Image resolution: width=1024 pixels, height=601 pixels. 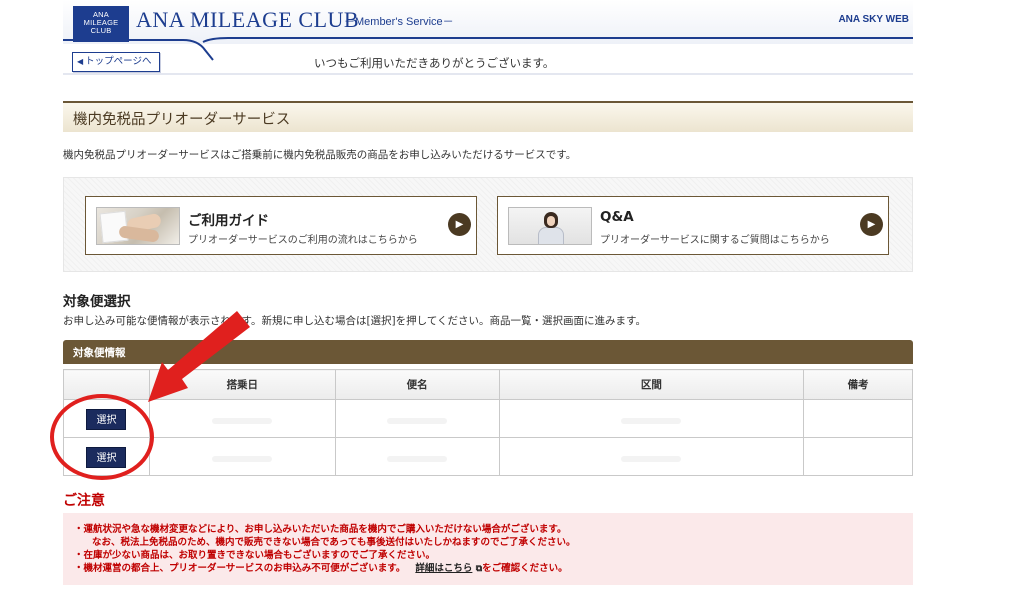 I want to click on detail-suffix: をご確認ください。, so click(x=525, y=568).